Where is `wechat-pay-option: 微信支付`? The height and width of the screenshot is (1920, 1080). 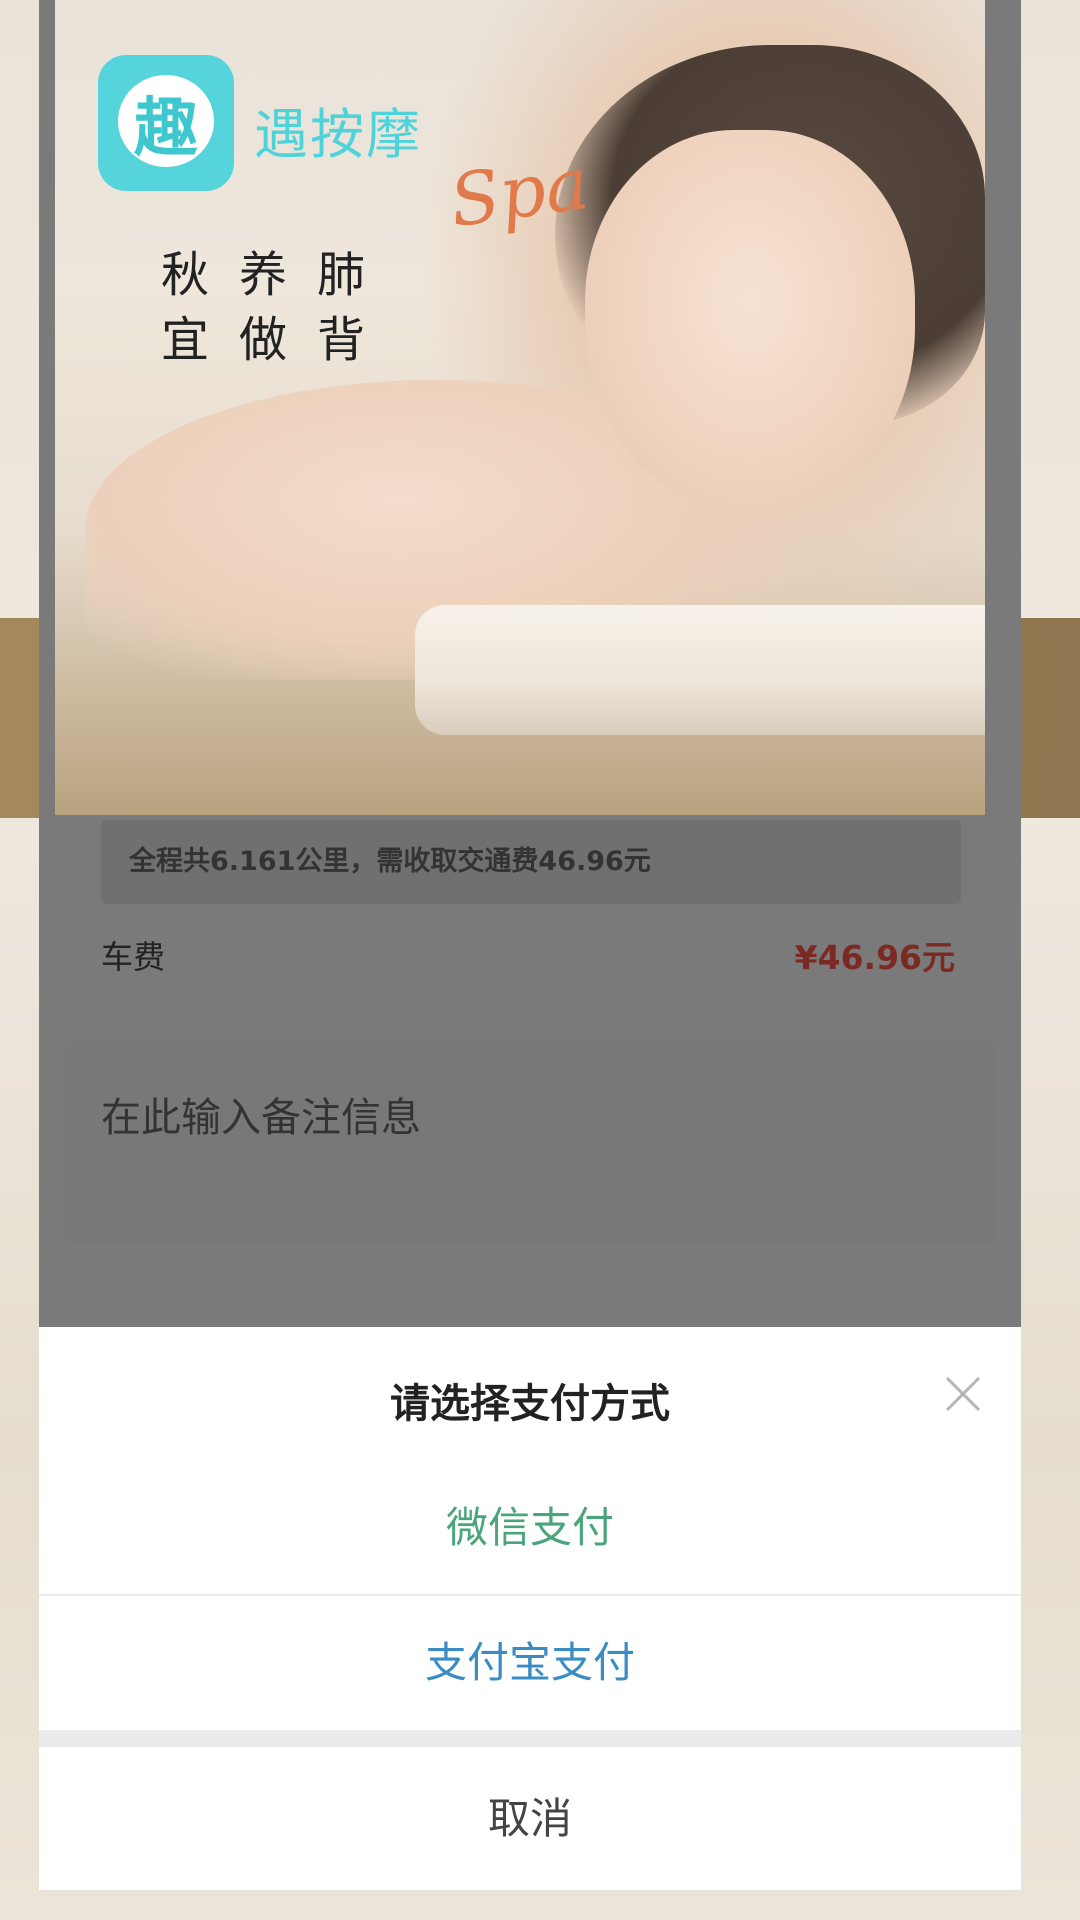 wechat-pay-option: 微信支付 is located at coordinates (530, 1528).